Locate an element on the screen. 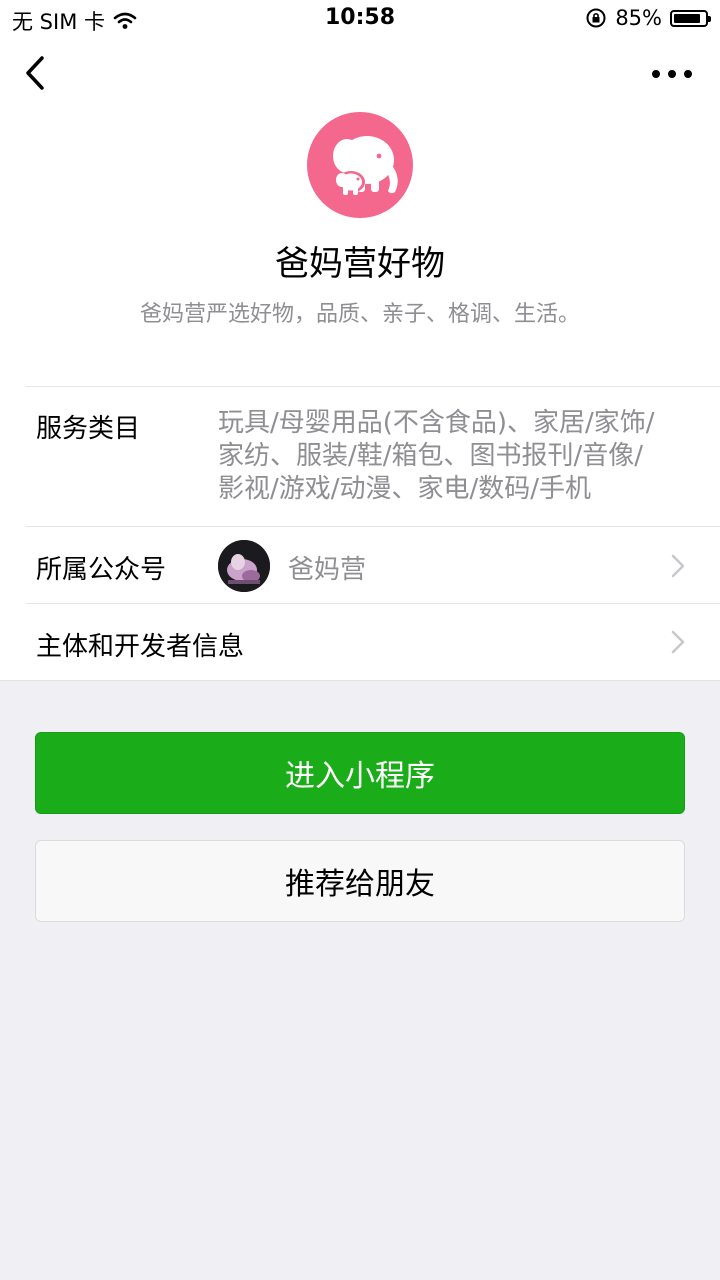 The width and height of the screenshot is (720, 1280). battery-level-fill is located at coordinates (687, 18).